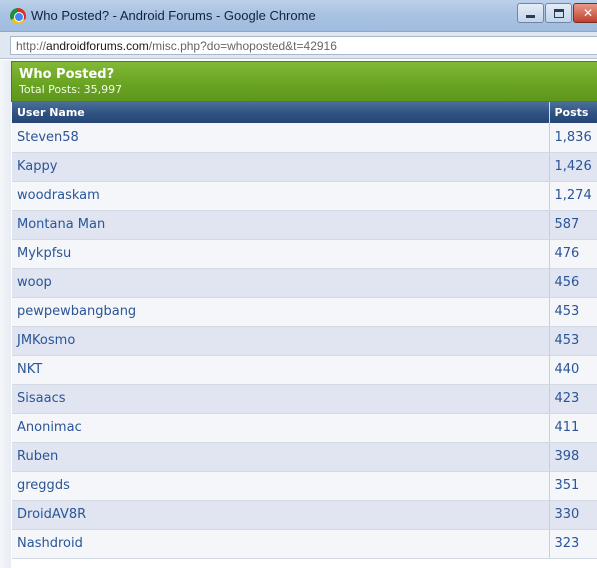 The width and height of the screenshot is (597, 568). Describe the element at coordinates (31, 46) in the screenshot. I see `url-prefix: http://` at that location.